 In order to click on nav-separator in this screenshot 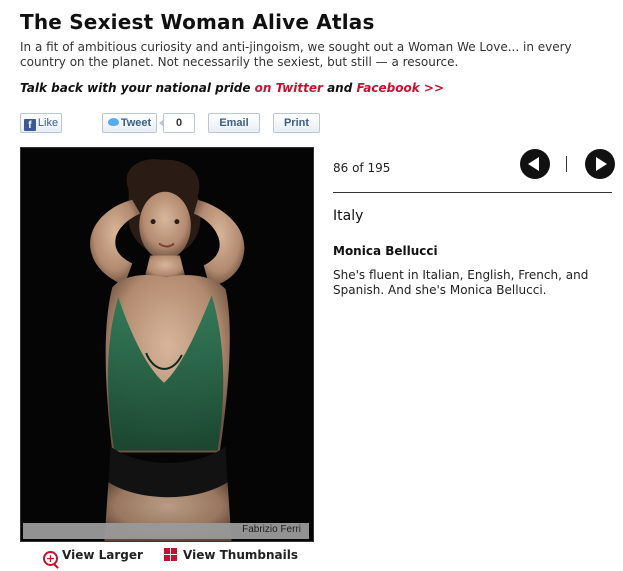, I will do `click(566, 164)`.